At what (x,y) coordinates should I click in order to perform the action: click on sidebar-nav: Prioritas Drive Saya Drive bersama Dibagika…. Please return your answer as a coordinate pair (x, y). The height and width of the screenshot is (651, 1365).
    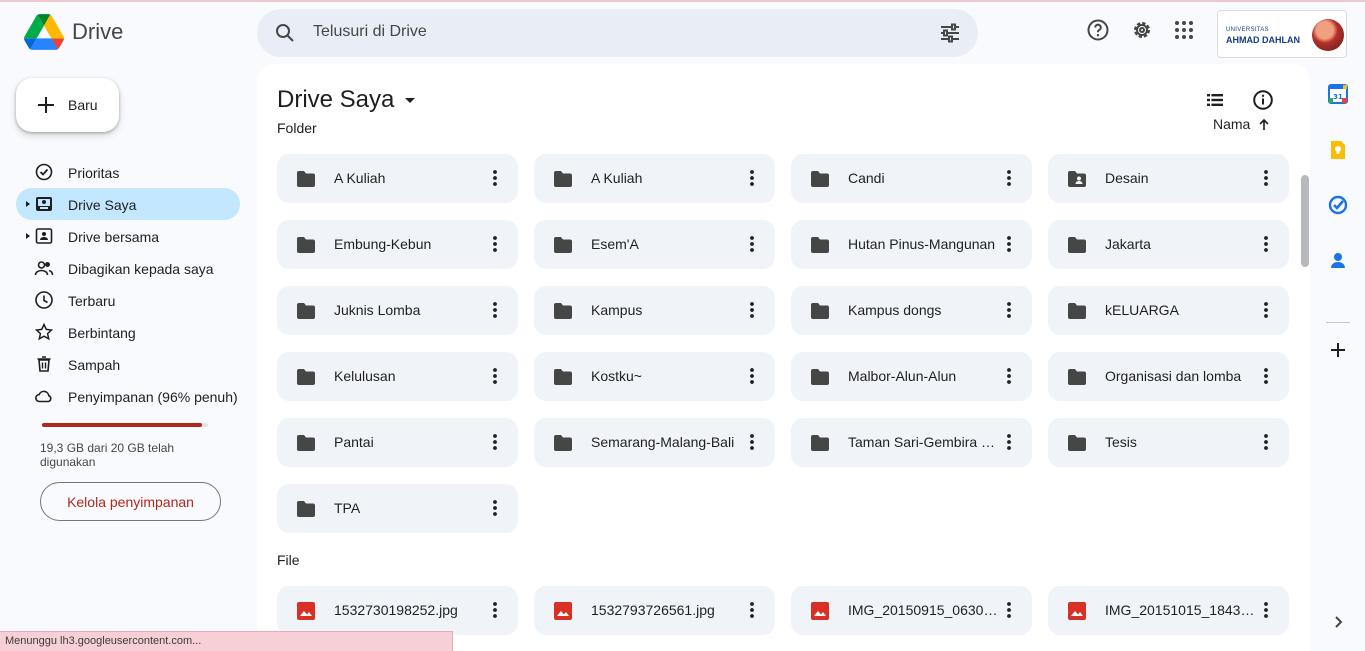
    Looking at the image, I should click on (128, 284).